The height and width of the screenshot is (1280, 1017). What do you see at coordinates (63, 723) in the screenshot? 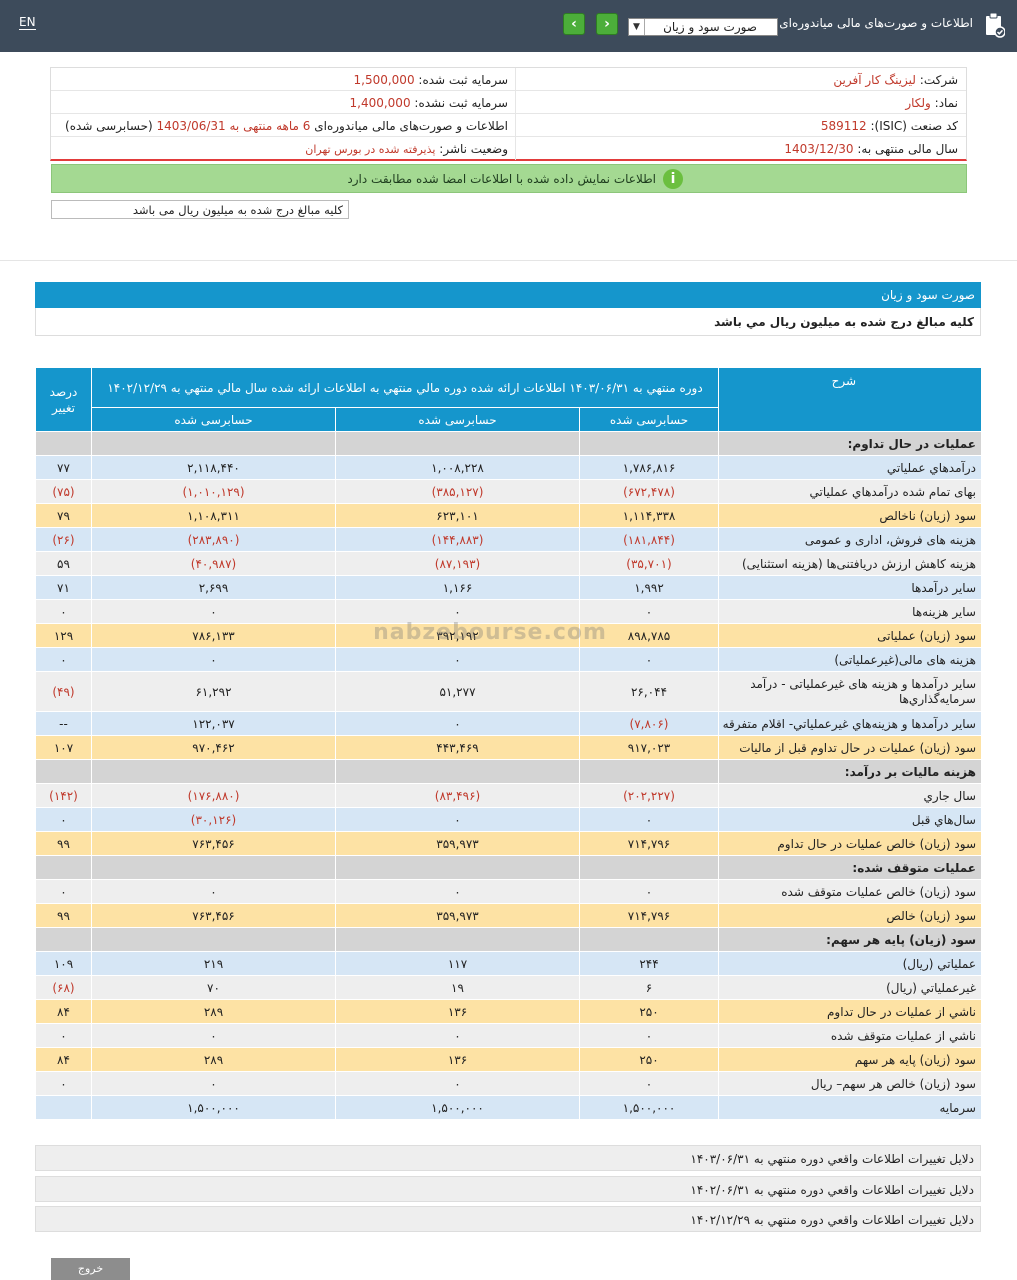
I see `pct-cell: --` at bounding box center [63, 723].